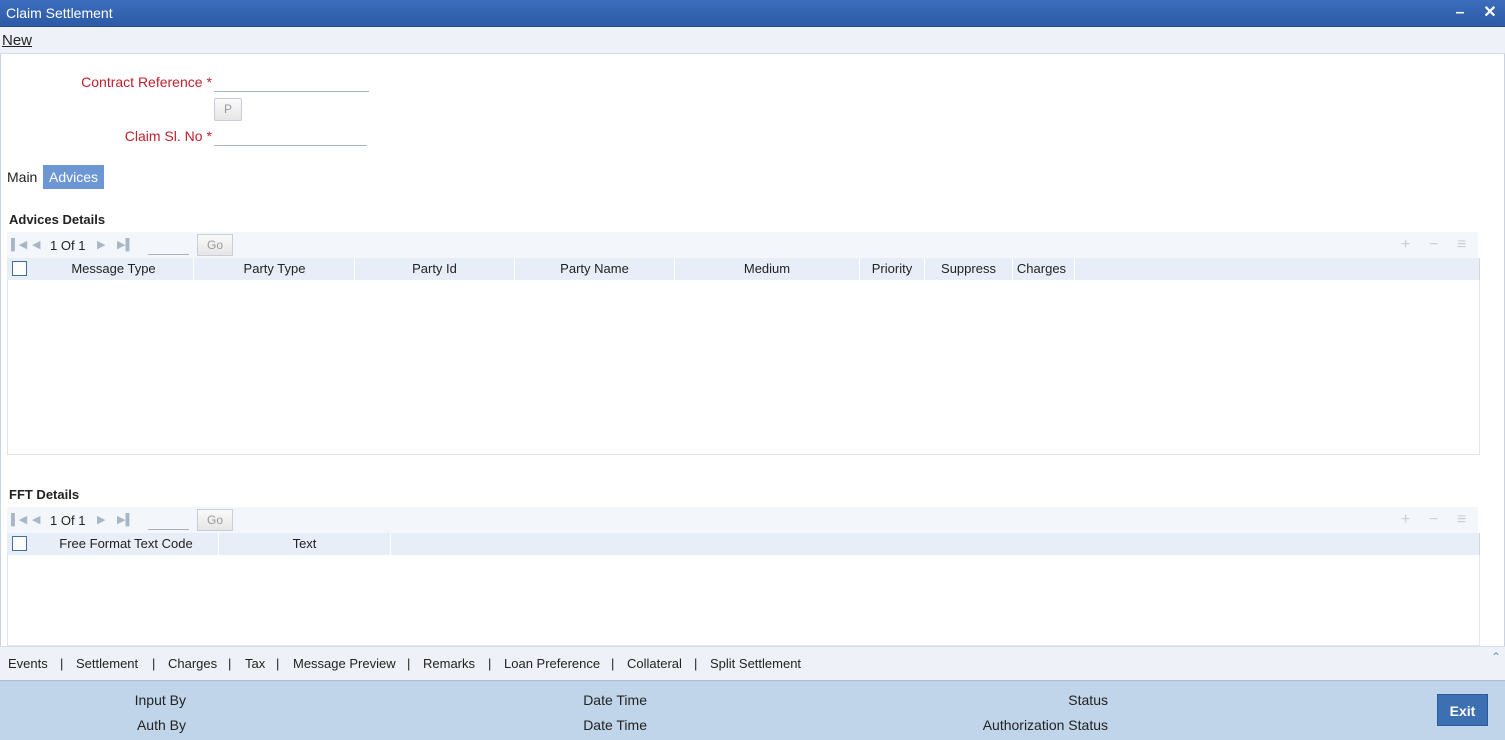  I want to click on charges-link: Charges, so click(192, 663).